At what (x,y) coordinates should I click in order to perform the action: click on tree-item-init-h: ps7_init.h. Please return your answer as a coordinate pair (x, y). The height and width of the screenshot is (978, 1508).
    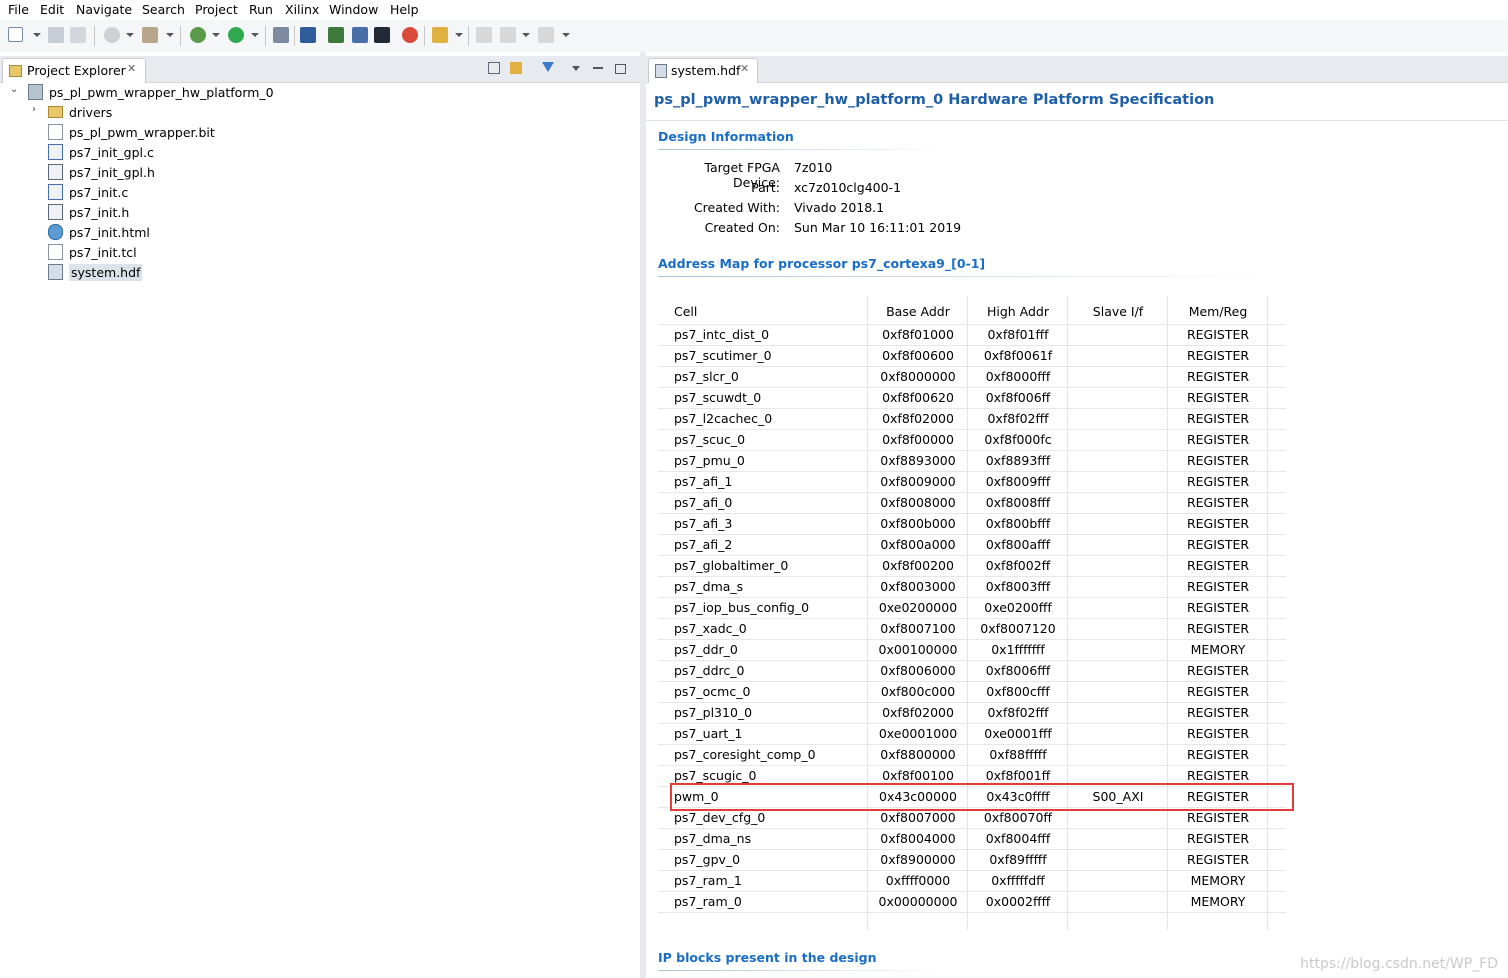
    Looking at the image, I should click on (88, 213).